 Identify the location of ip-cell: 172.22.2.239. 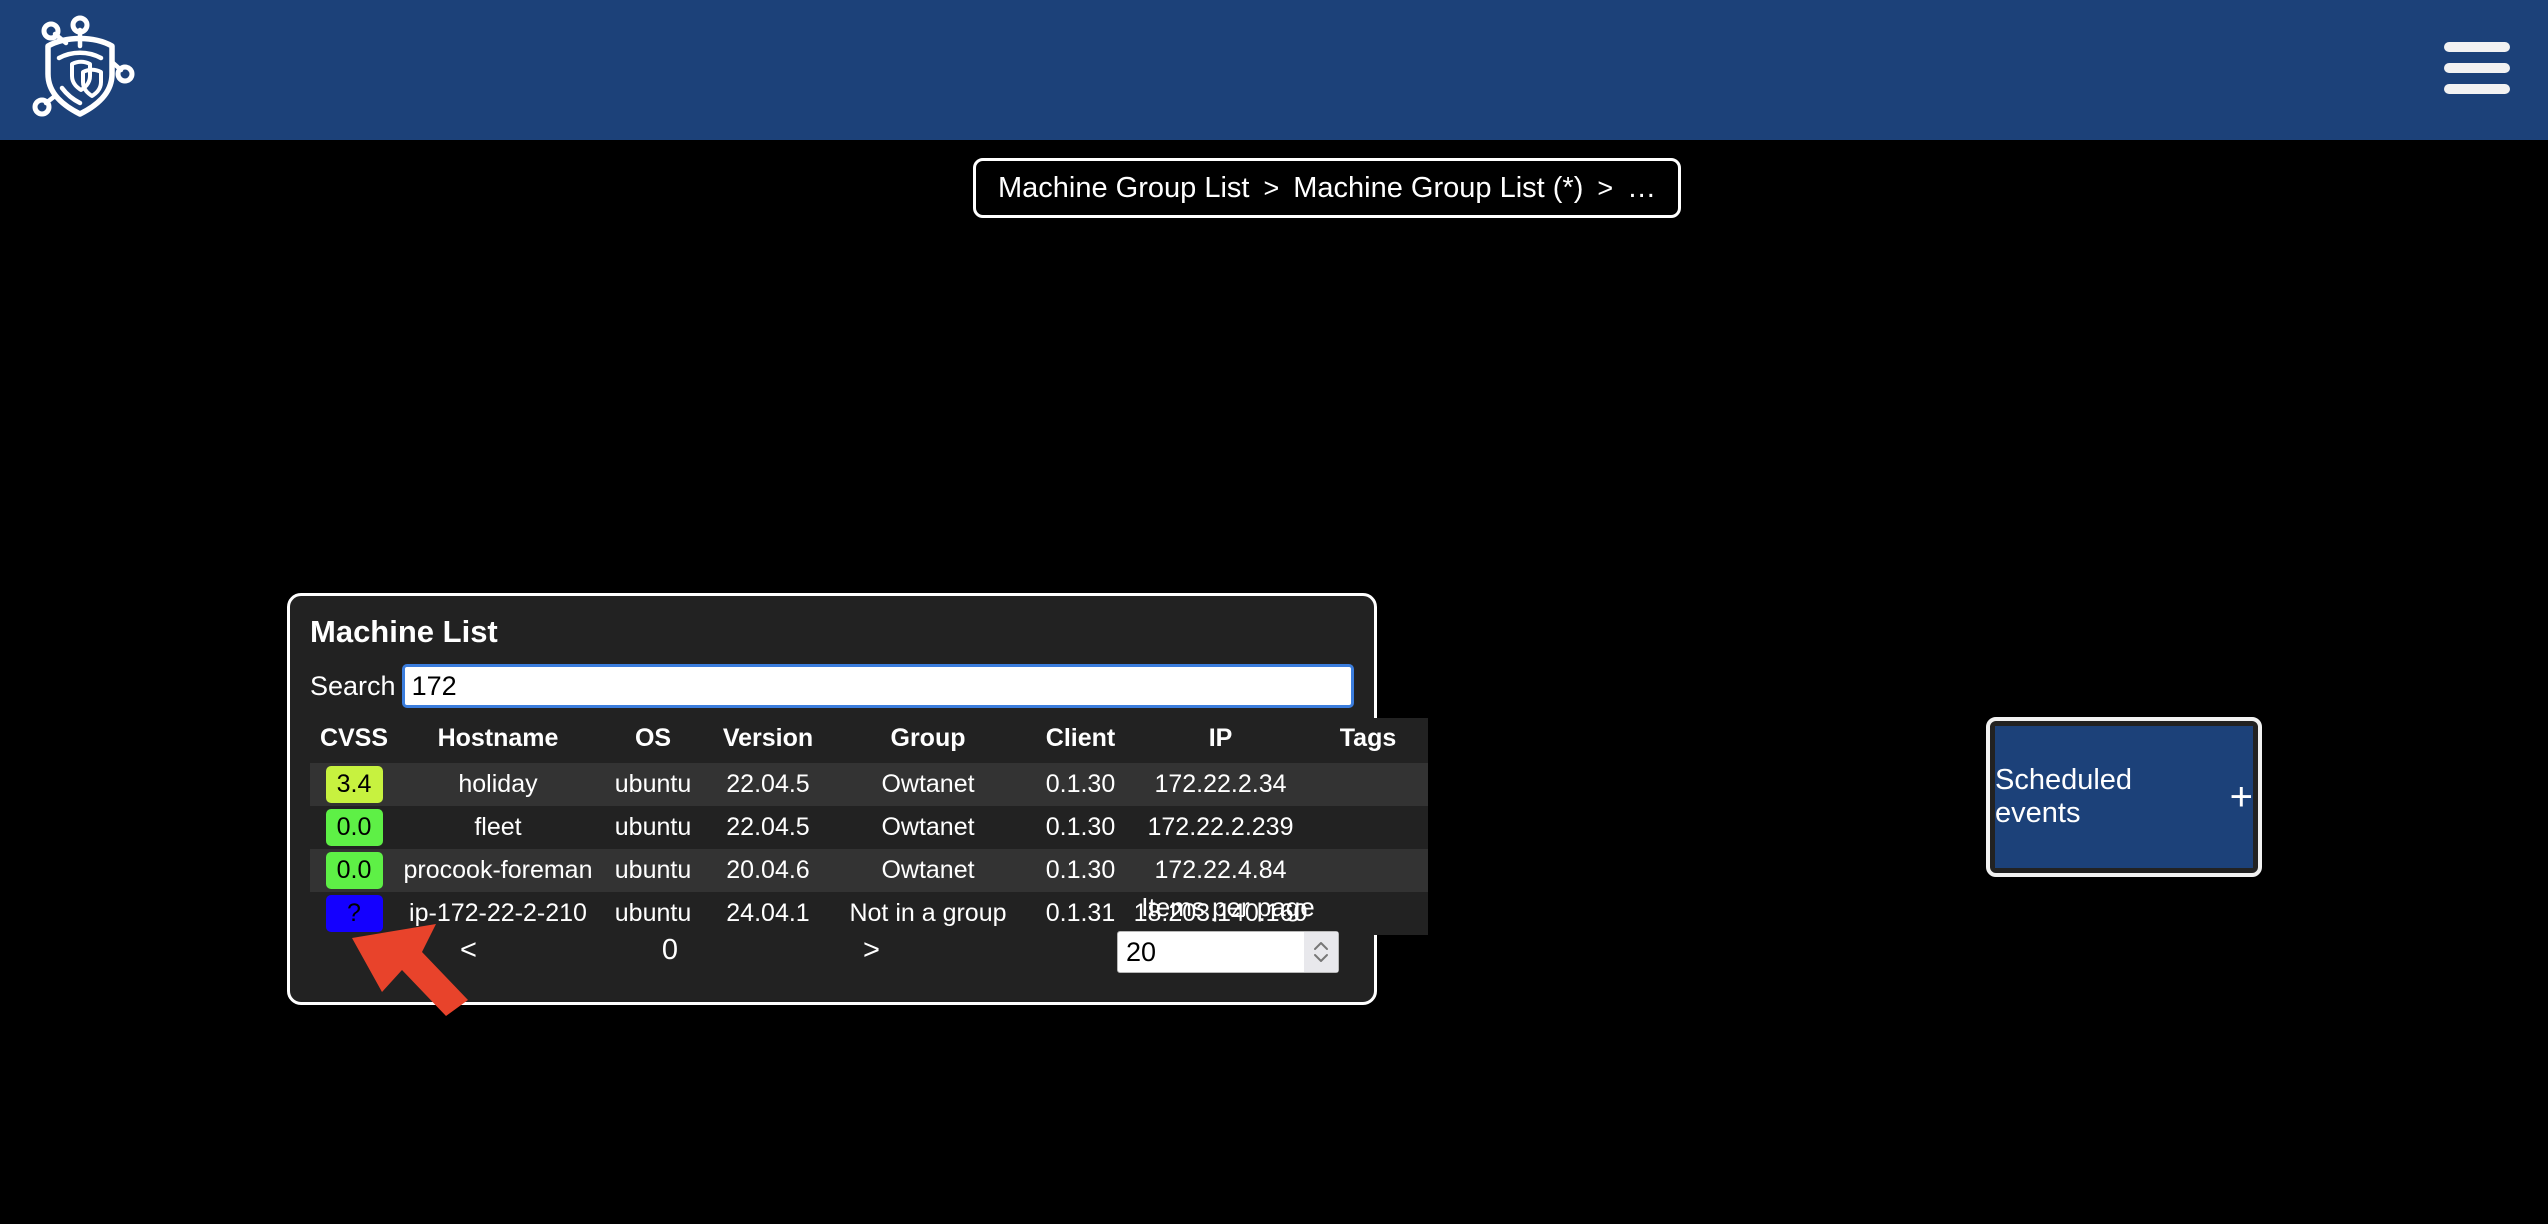
(1220, 827).